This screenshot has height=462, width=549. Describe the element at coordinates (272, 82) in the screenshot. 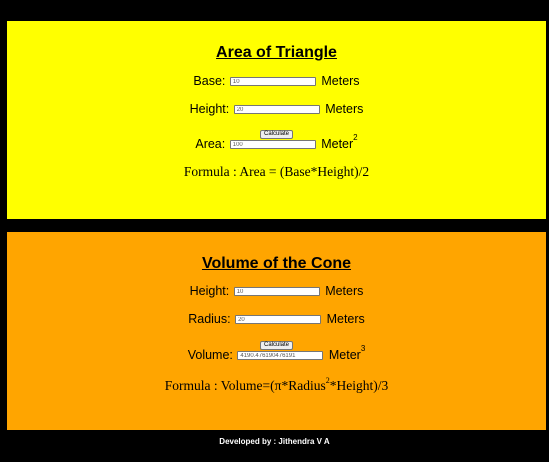

I see `base-input` at that location.